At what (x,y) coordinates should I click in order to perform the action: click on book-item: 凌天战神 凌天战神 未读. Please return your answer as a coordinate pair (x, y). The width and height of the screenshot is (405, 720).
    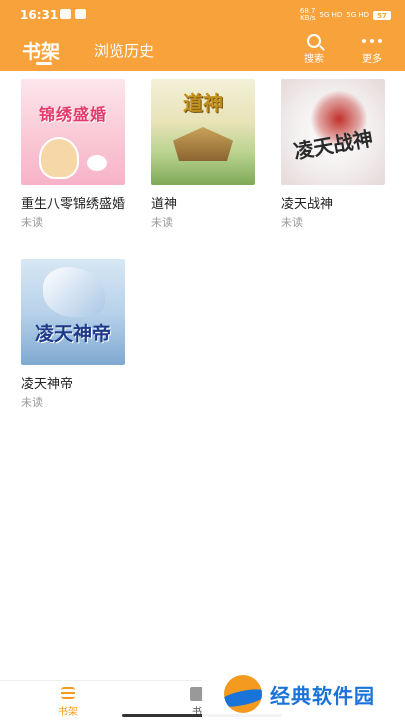
    Looking at the image, I should click on (338, 154).